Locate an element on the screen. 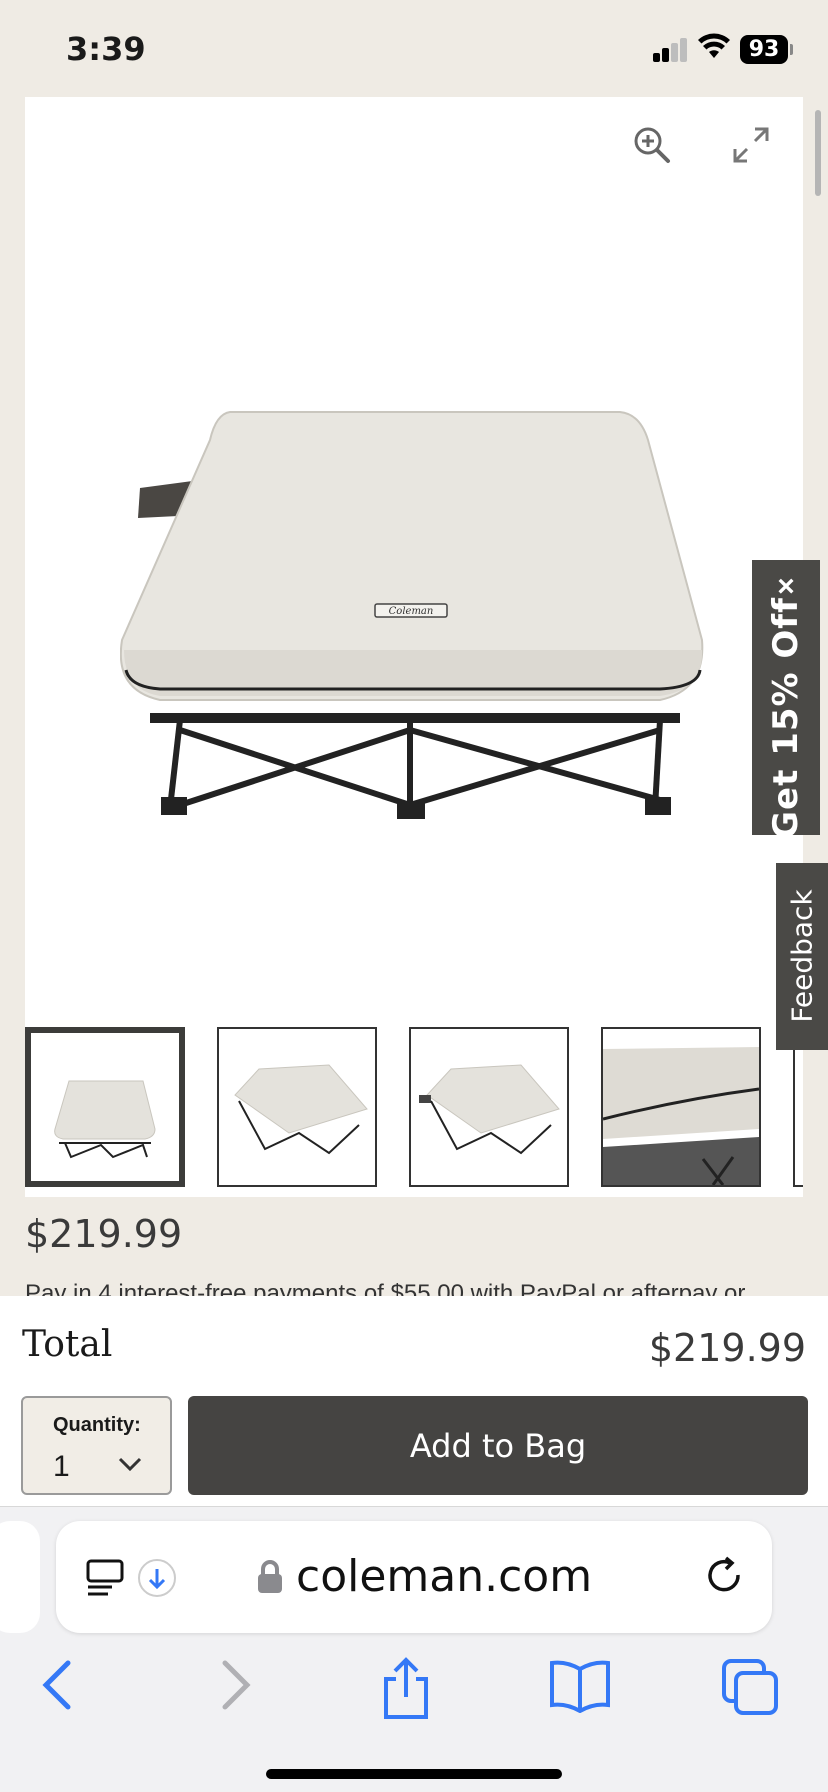 Image resolution: width=828 pixels, height=1792 pixels. thumbnail-strip is located at coordinates (414, 1107).